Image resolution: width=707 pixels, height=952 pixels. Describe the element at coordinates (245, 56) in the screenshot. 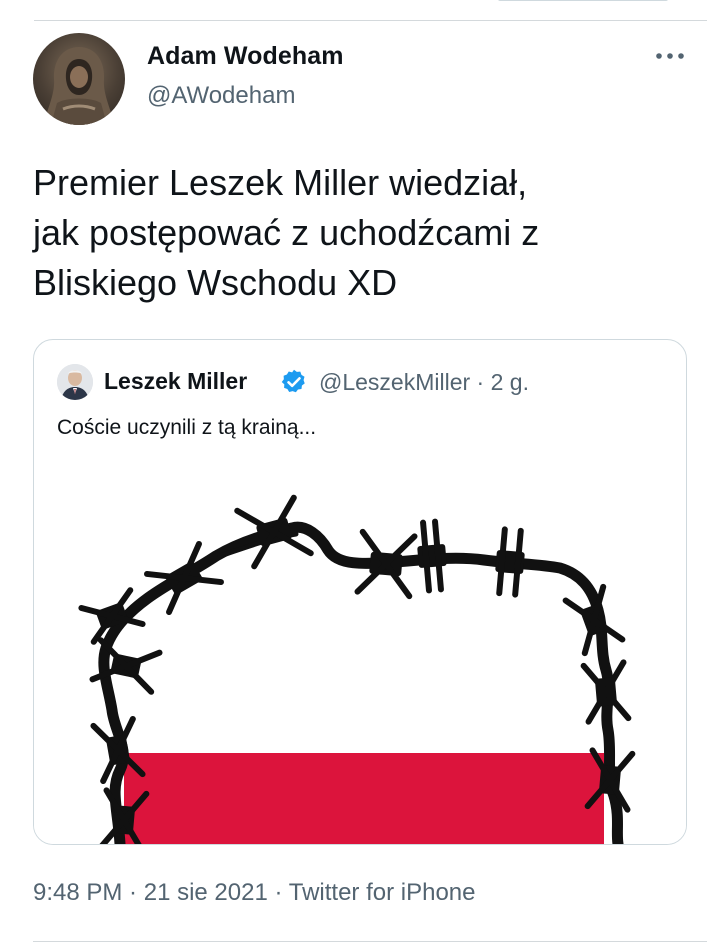

I see `author-display-name: Adam Wodeham` at that location.